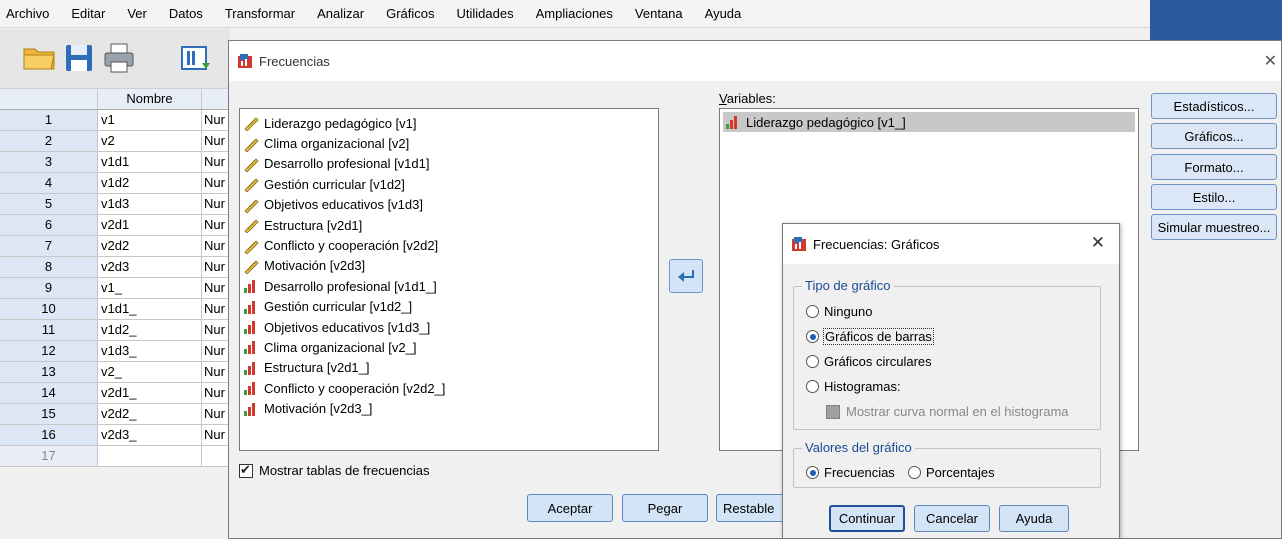  I want to click on cell-num: 4, so click(49, 183).